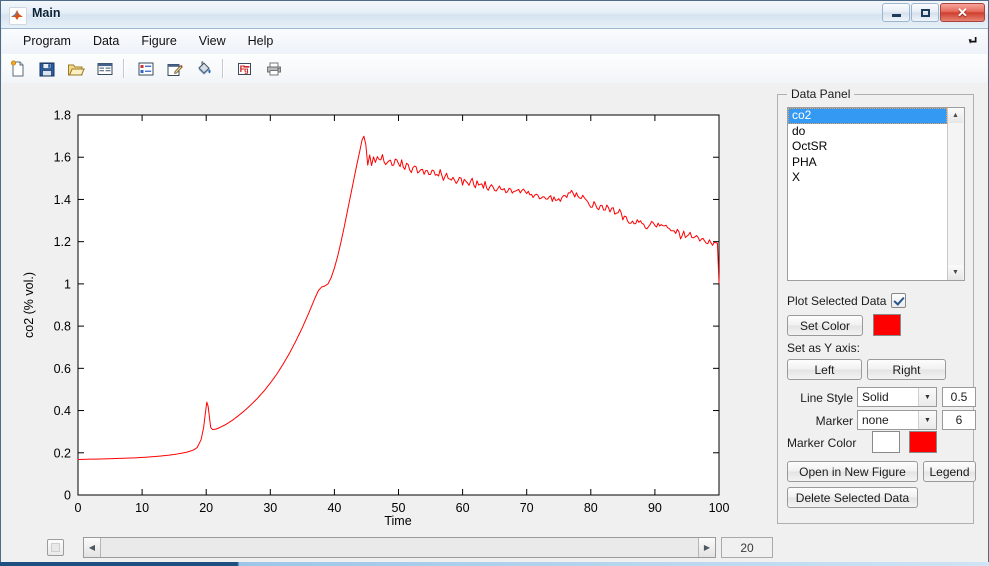  I want to click on new-file-button, so click(18, 69).